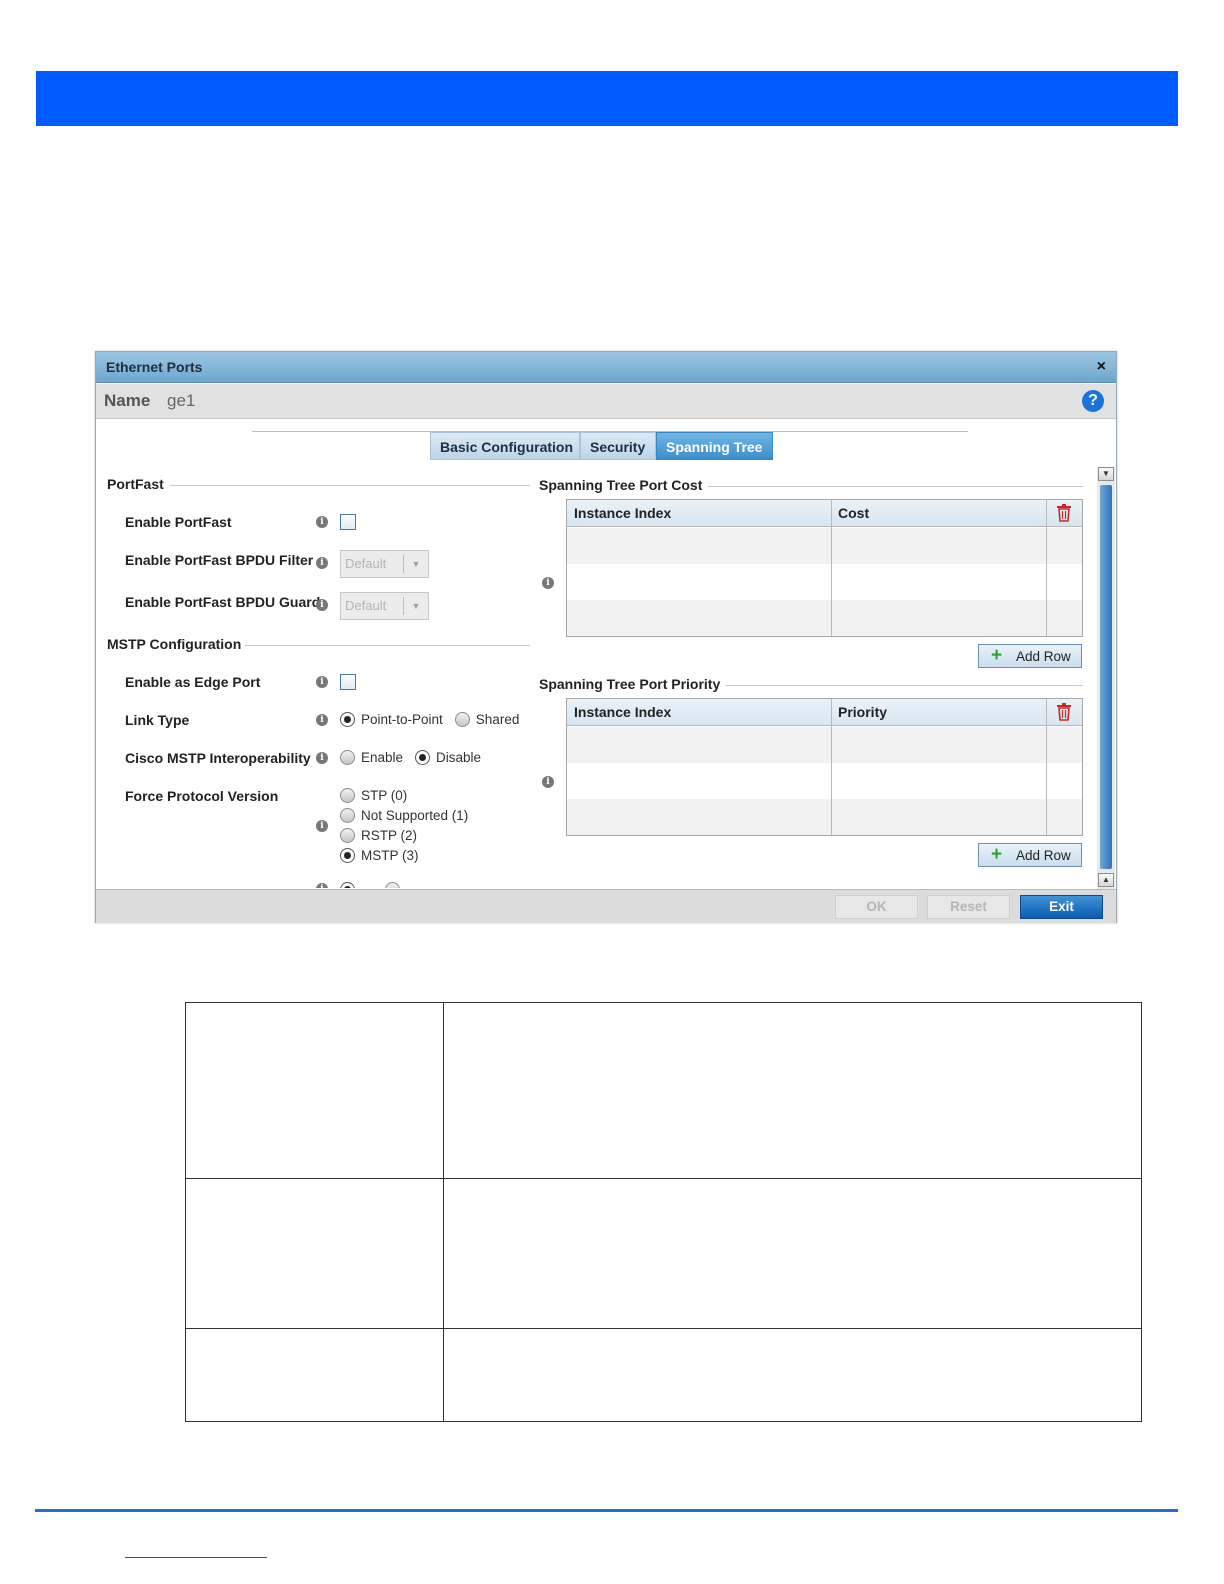  I want to click on cisco-mstp-radio-group: Enable Disable, so click(416, 757).